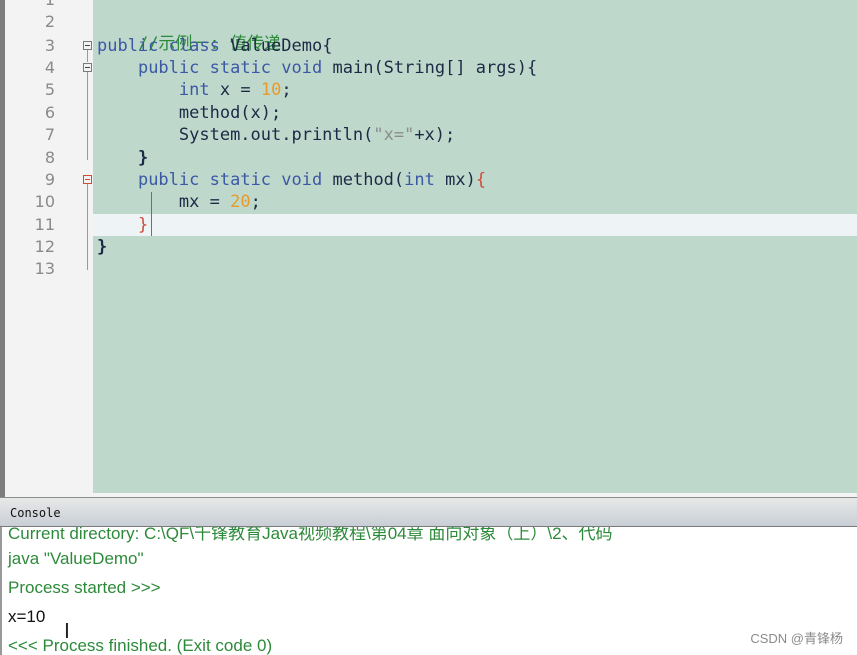  Describe the element at coordinates (271, 90) in the screenshot. I see `number-literal: 10` at that location.